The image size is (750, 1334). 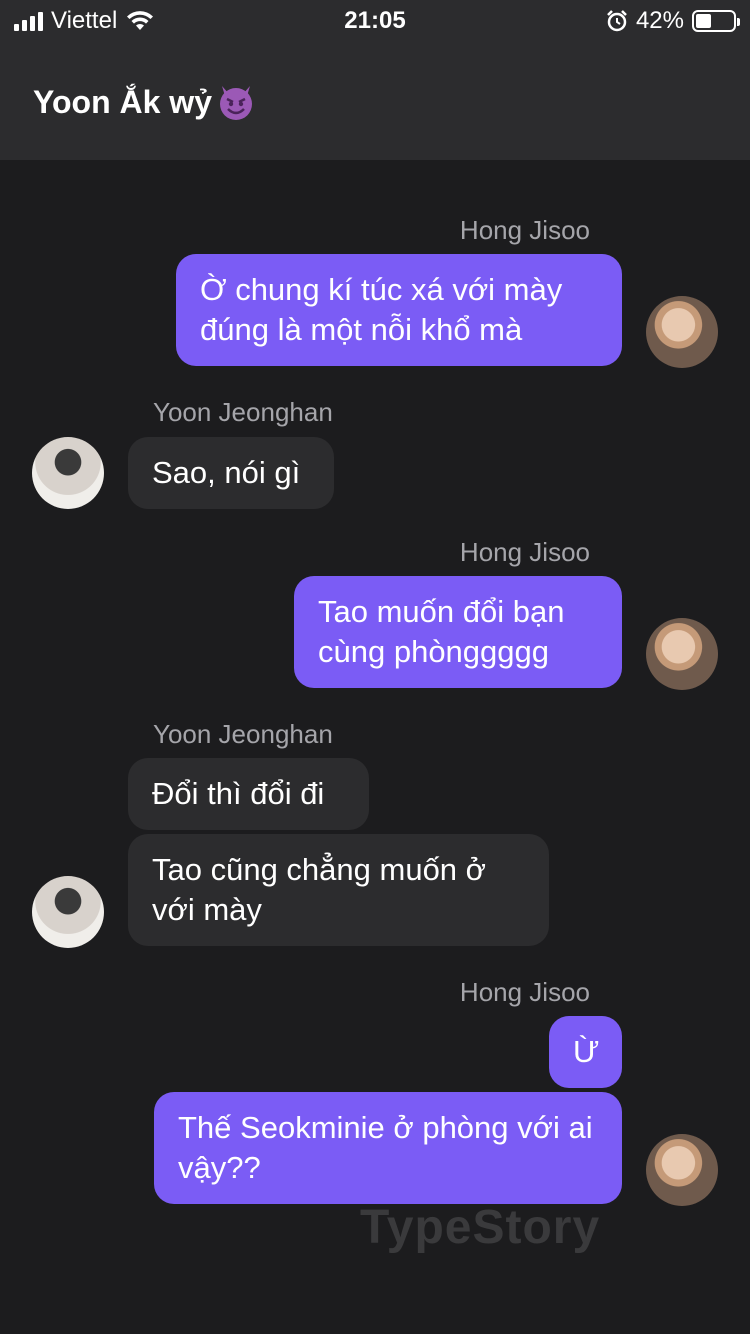 What do you see at coordinates (617, 21) in the screenshot?
I see `alarm-icon` at bounding box center [617, 21].